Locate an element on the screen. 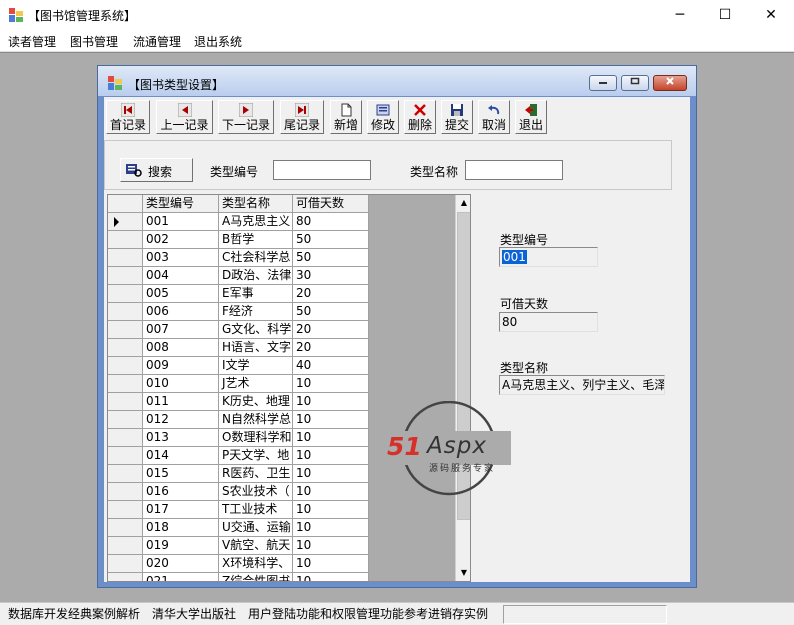  search-type-code-input is located at coordinates (322, 170).